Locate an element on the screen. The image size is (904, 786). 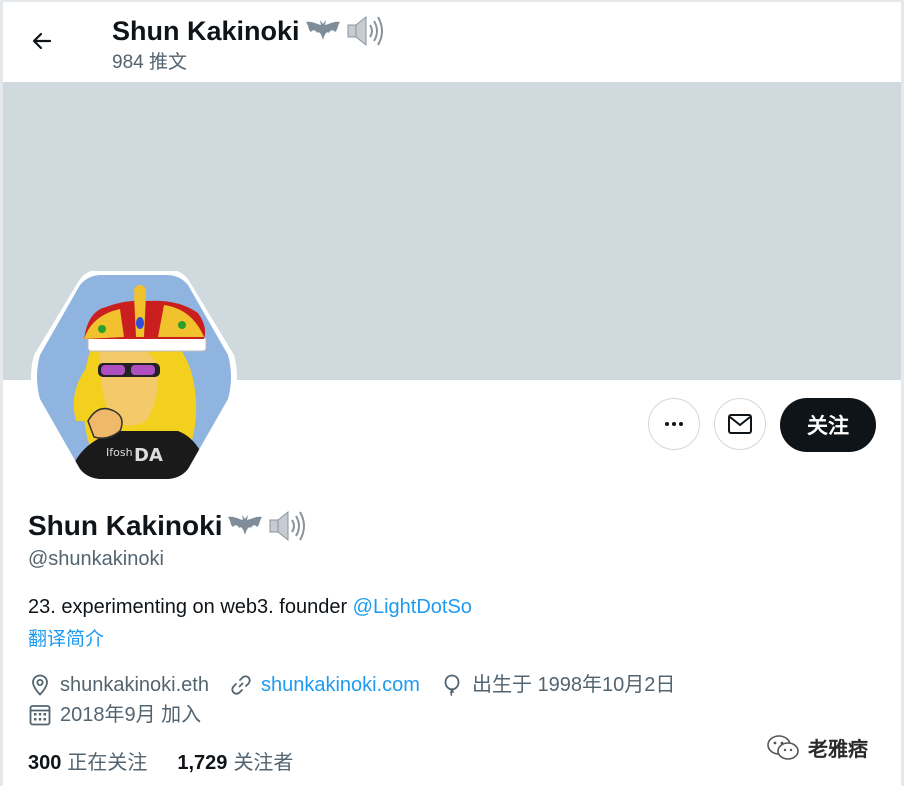
joined-item: 2018年9月 加入 is located at coordinates (114, 715).